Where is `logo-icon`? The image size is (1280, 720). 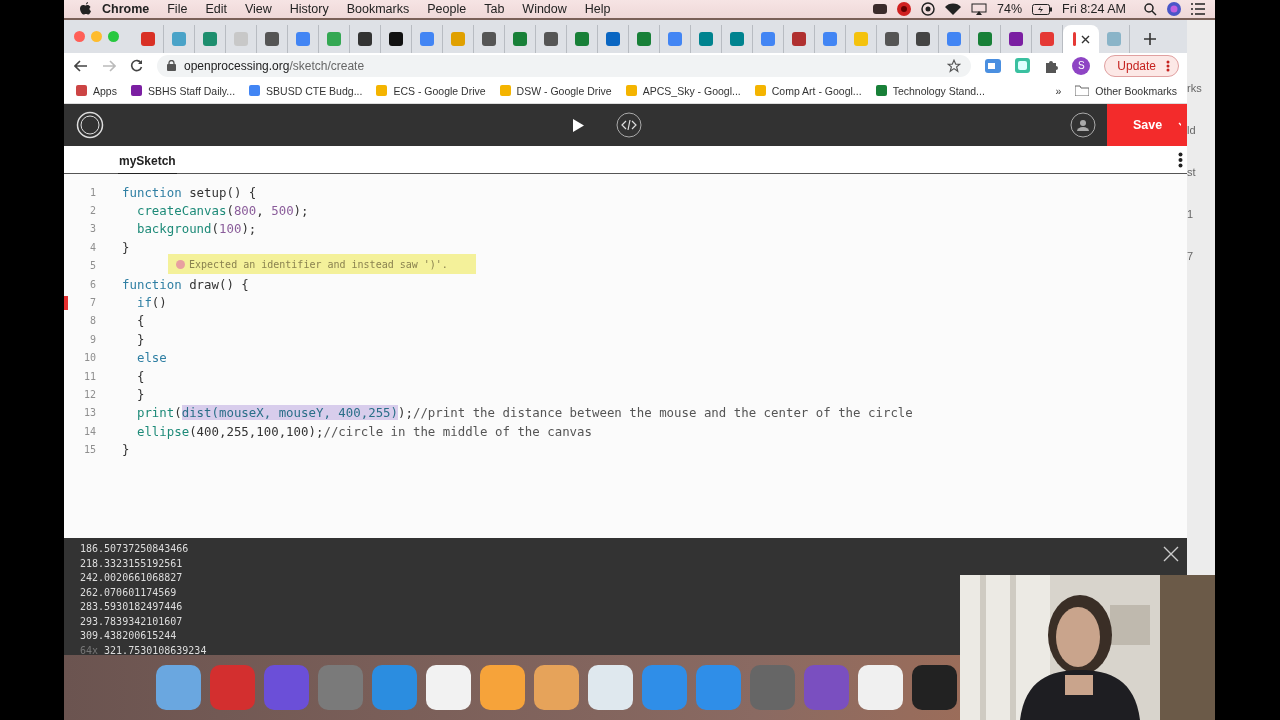 logo-icon is located at coordinates (90, 125).